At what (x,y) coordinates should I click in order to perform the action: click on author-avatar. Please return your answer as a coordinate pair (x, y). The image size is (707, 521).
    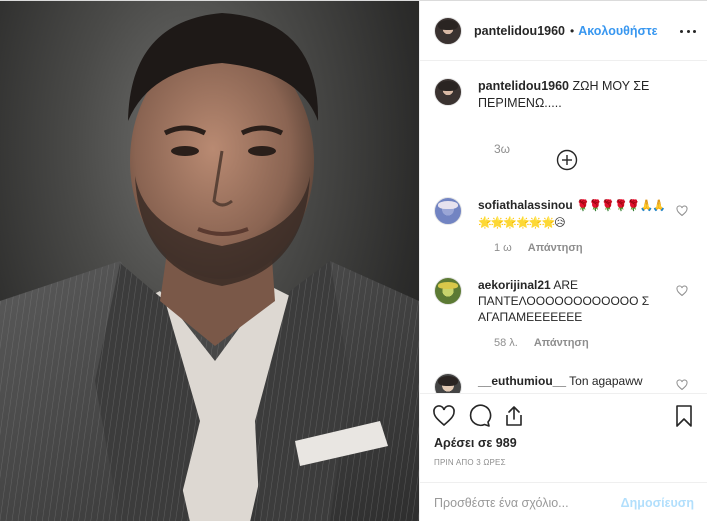
    Looking at the image, I should click on (448, 30).